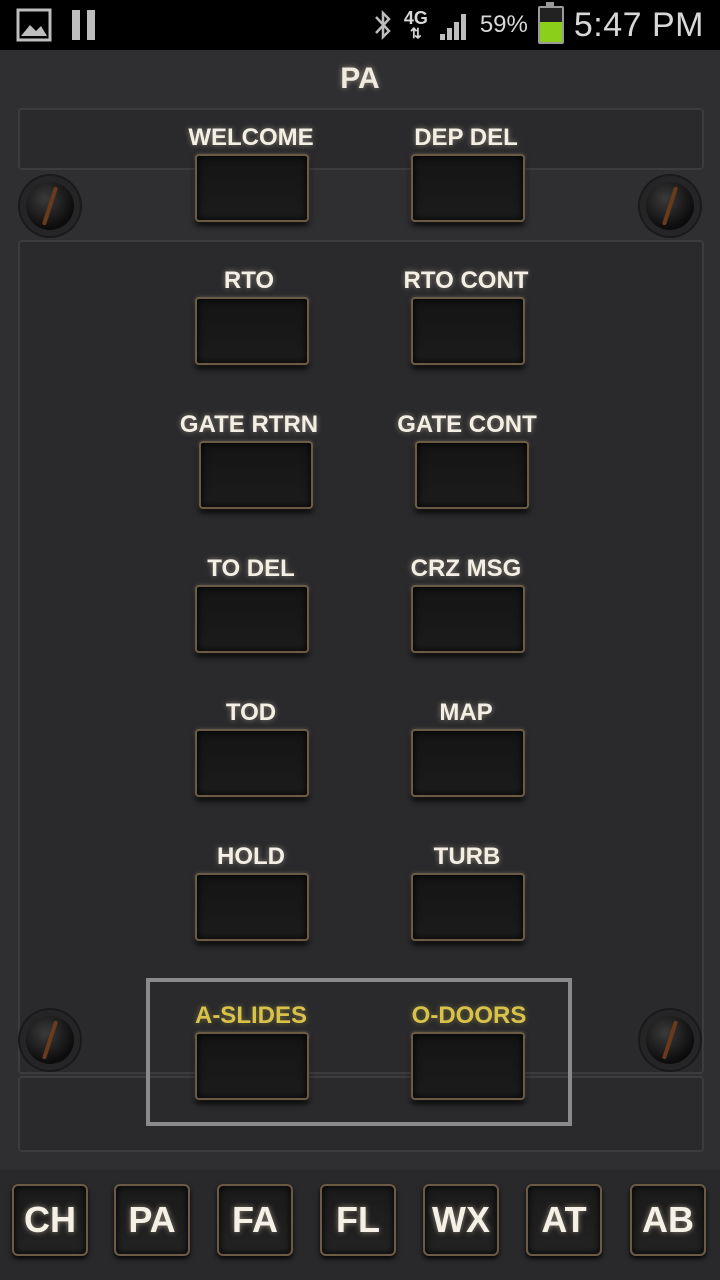 This screenshot has height=1280, width=720. I want to click on pause-icon, so click(83, 25).